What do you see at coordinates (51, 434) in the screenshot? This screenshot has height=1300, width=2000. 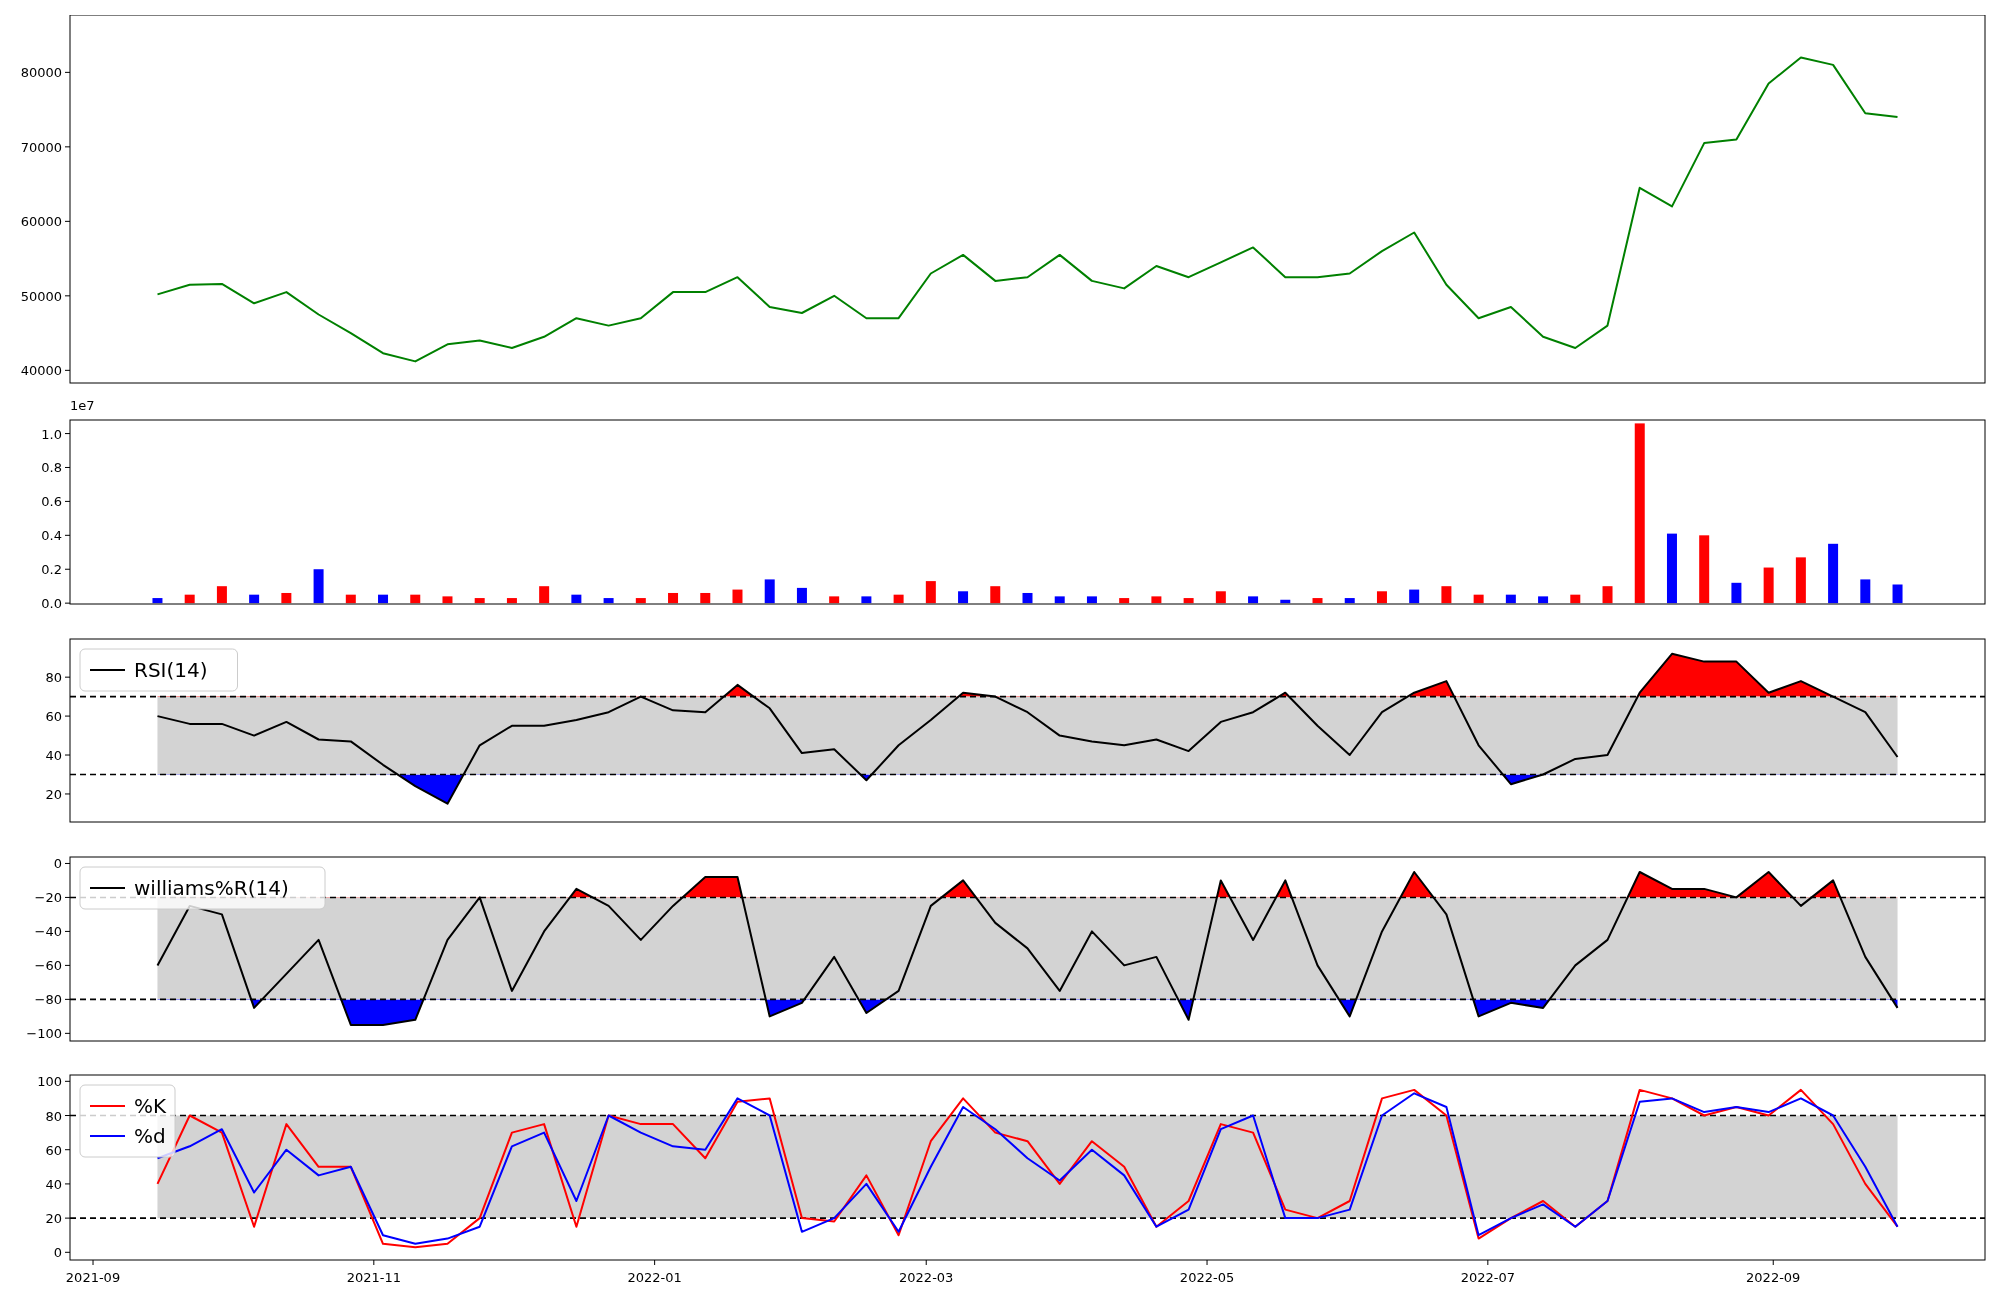 I see `tick-label: 1.0` at bounding box center [51, 434].